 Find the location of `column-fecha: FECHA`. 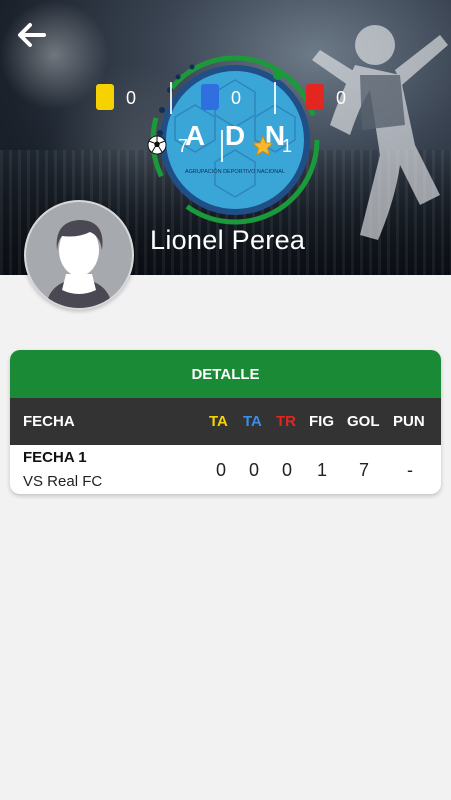

column-fecha: FECHA is located at coordinates (49, 421).